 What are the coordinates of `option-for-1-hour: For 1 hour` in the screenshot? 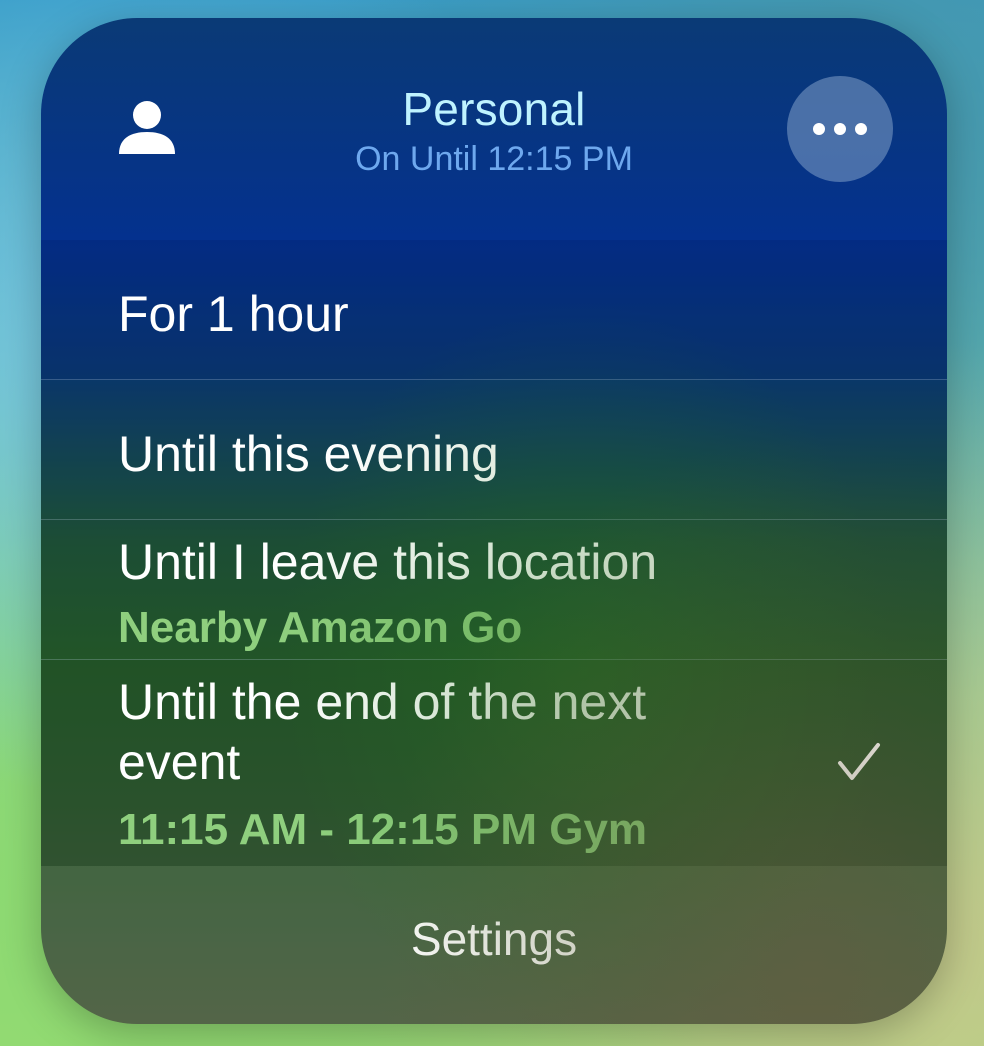 It's located at (494, 310).